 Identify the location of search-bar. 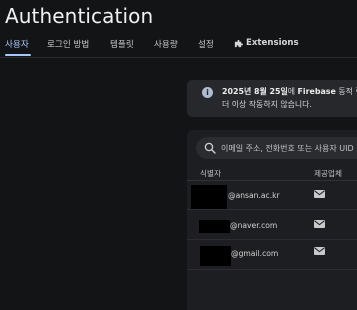
(276, 148).